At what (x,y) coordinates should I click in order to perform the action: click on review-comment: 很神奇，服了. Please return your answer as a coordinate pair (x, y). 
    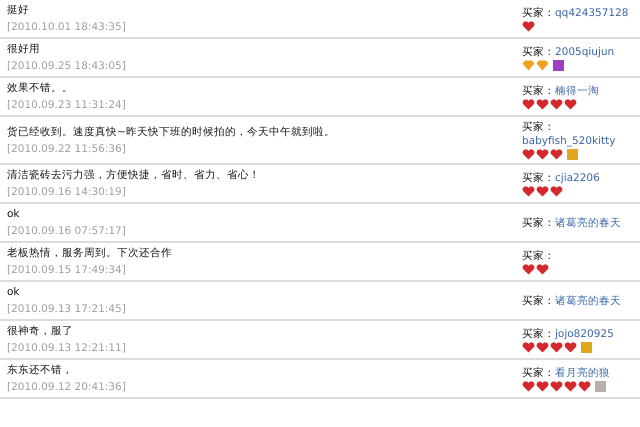
    Looking at the image, I should click on (40, 331).